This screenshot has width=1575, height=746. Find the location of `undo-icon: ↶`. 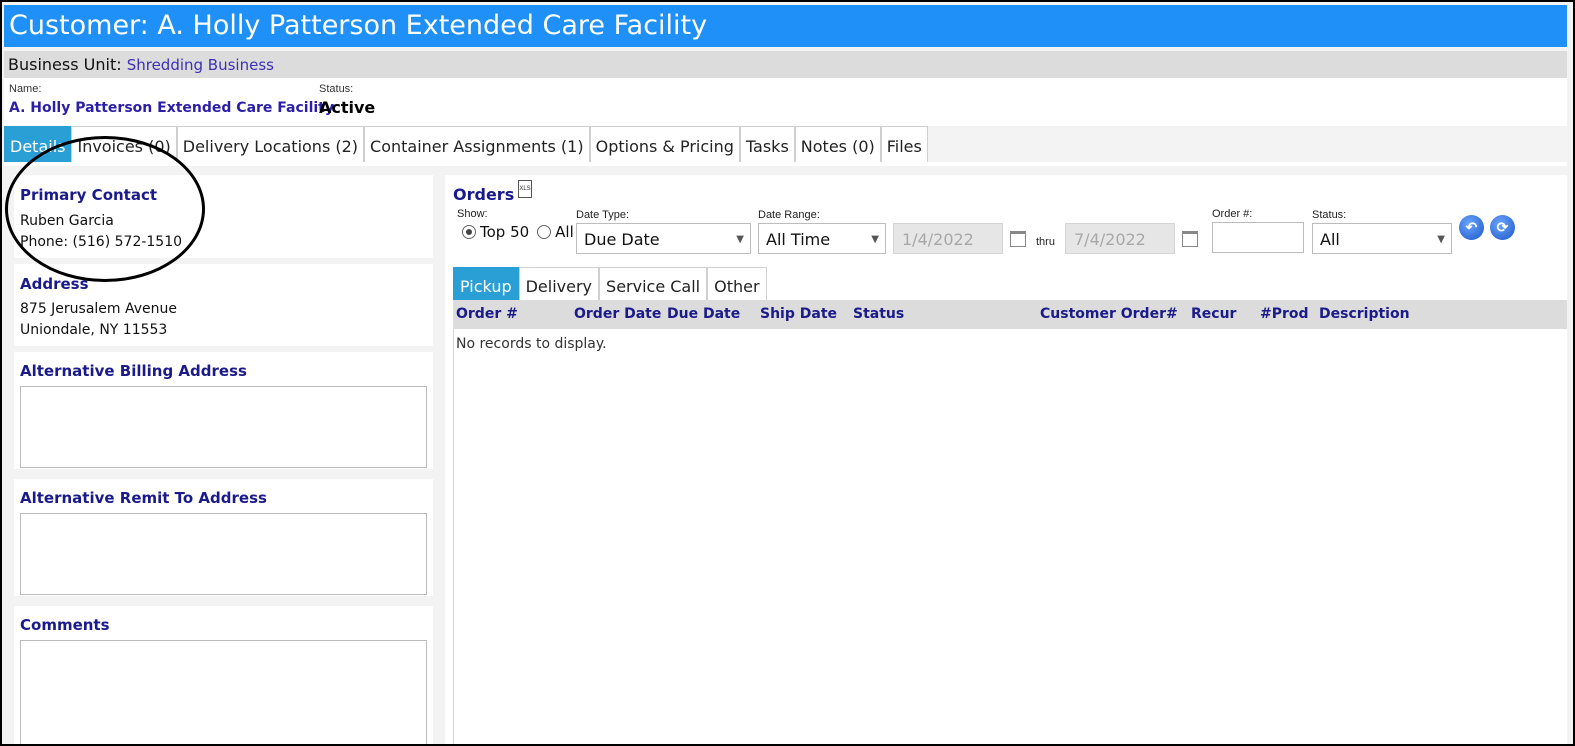

undo-icon: ↶ is located at coordinates (1471, 227).